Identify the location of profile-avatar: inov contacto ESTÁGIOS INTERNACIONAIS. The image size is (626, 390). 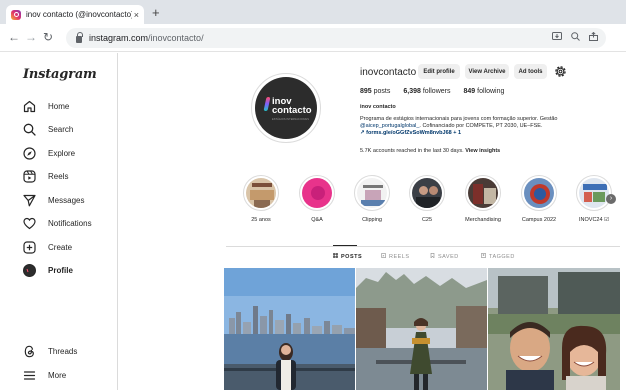
(286, 108).